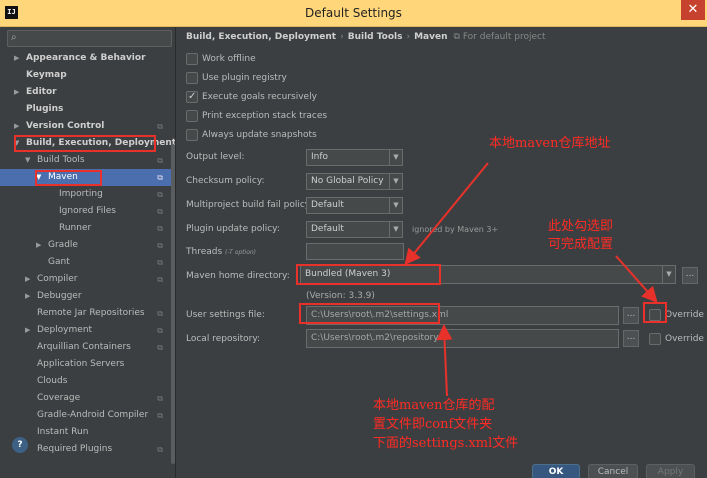 This screenshot has width=707, height=478. What do you see at coordinates (636, 279) in the screenshot?
I see `arrow-to-override` at bounding box center [636, 279].